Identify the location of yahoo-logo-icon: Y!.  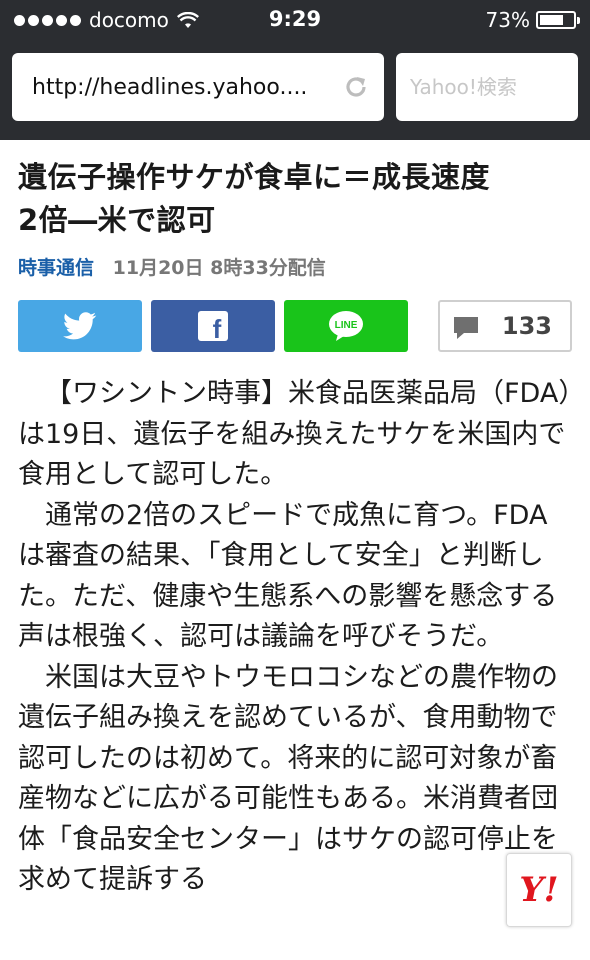
(539, 890).